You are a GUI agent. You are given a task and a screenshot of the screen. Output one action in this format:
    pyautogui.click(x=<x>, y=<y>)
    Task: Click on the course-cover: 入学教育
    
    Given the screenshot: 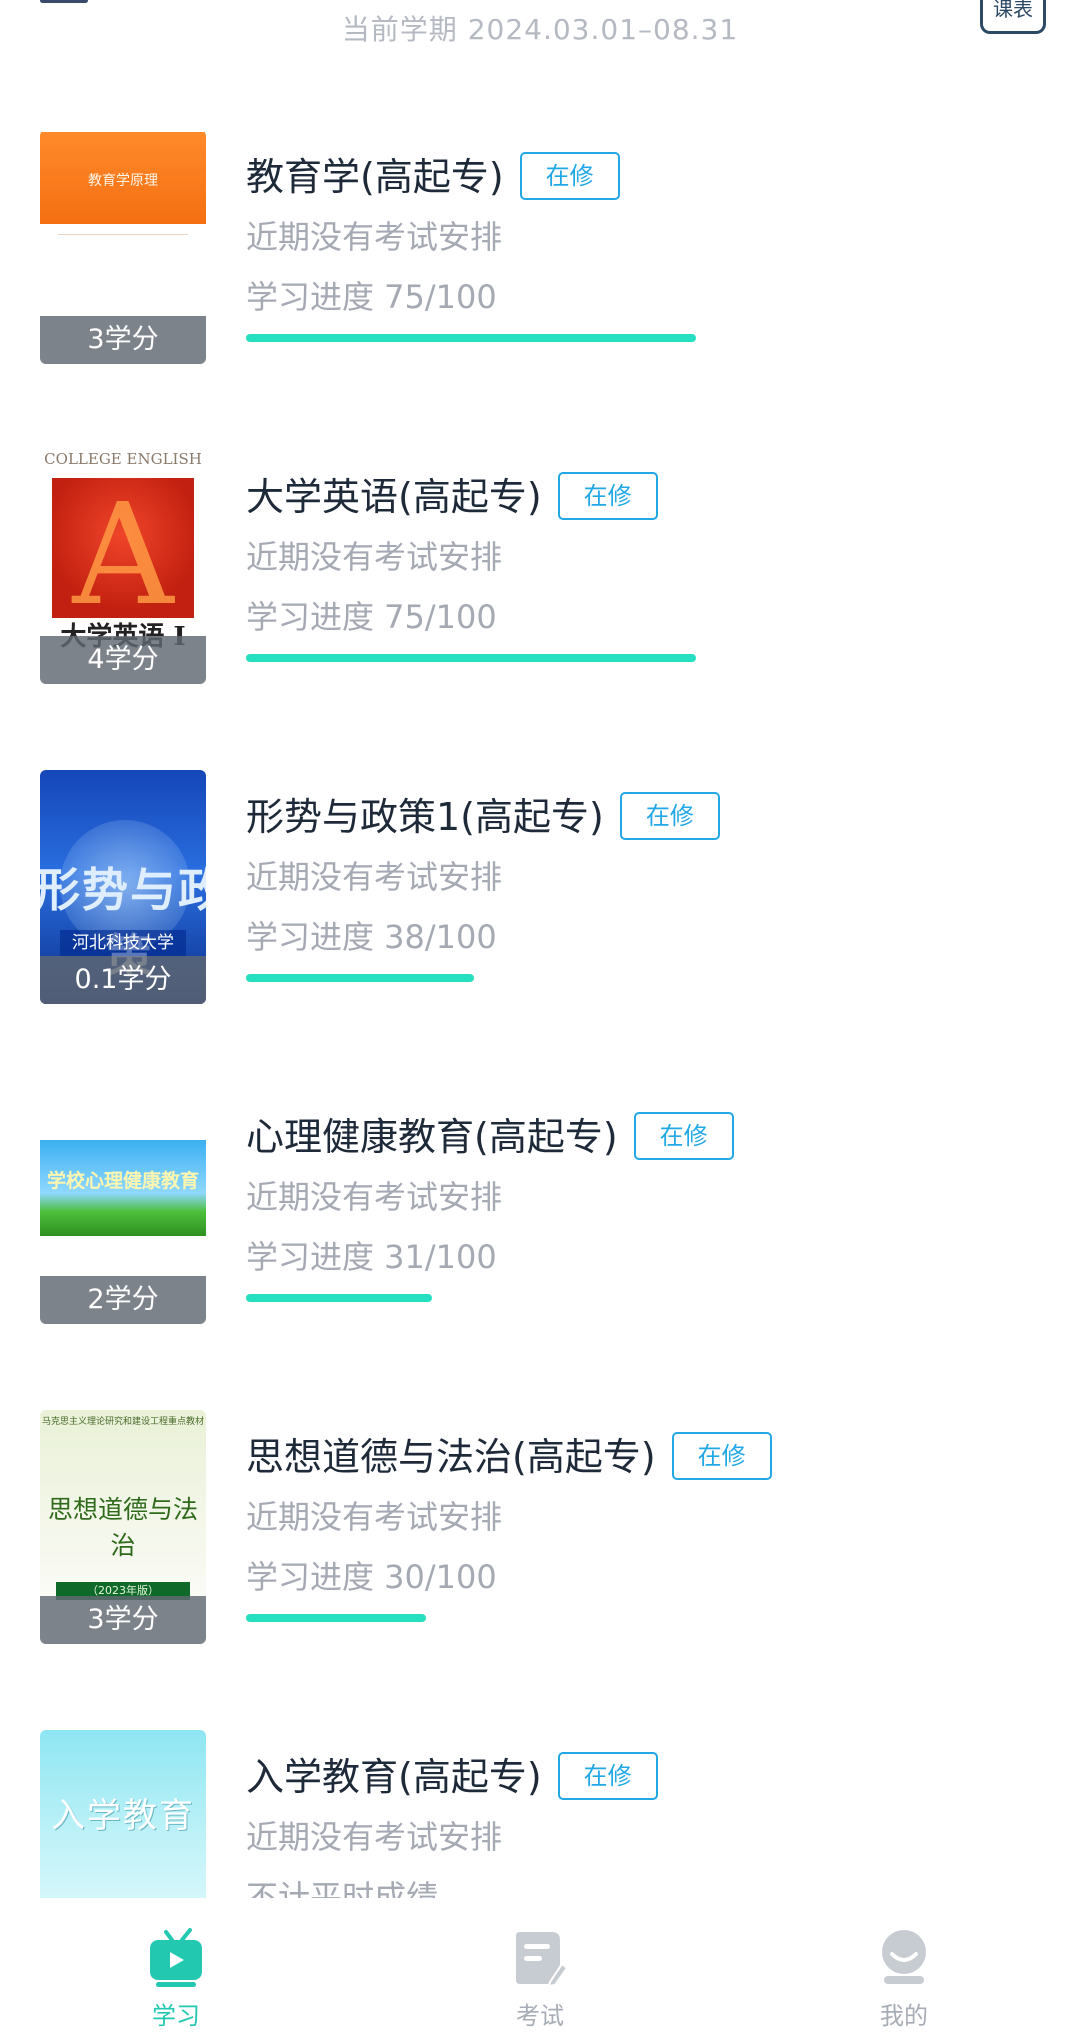 What is the action you would take?
    pyautogui.click(x=123, y=1820)
    